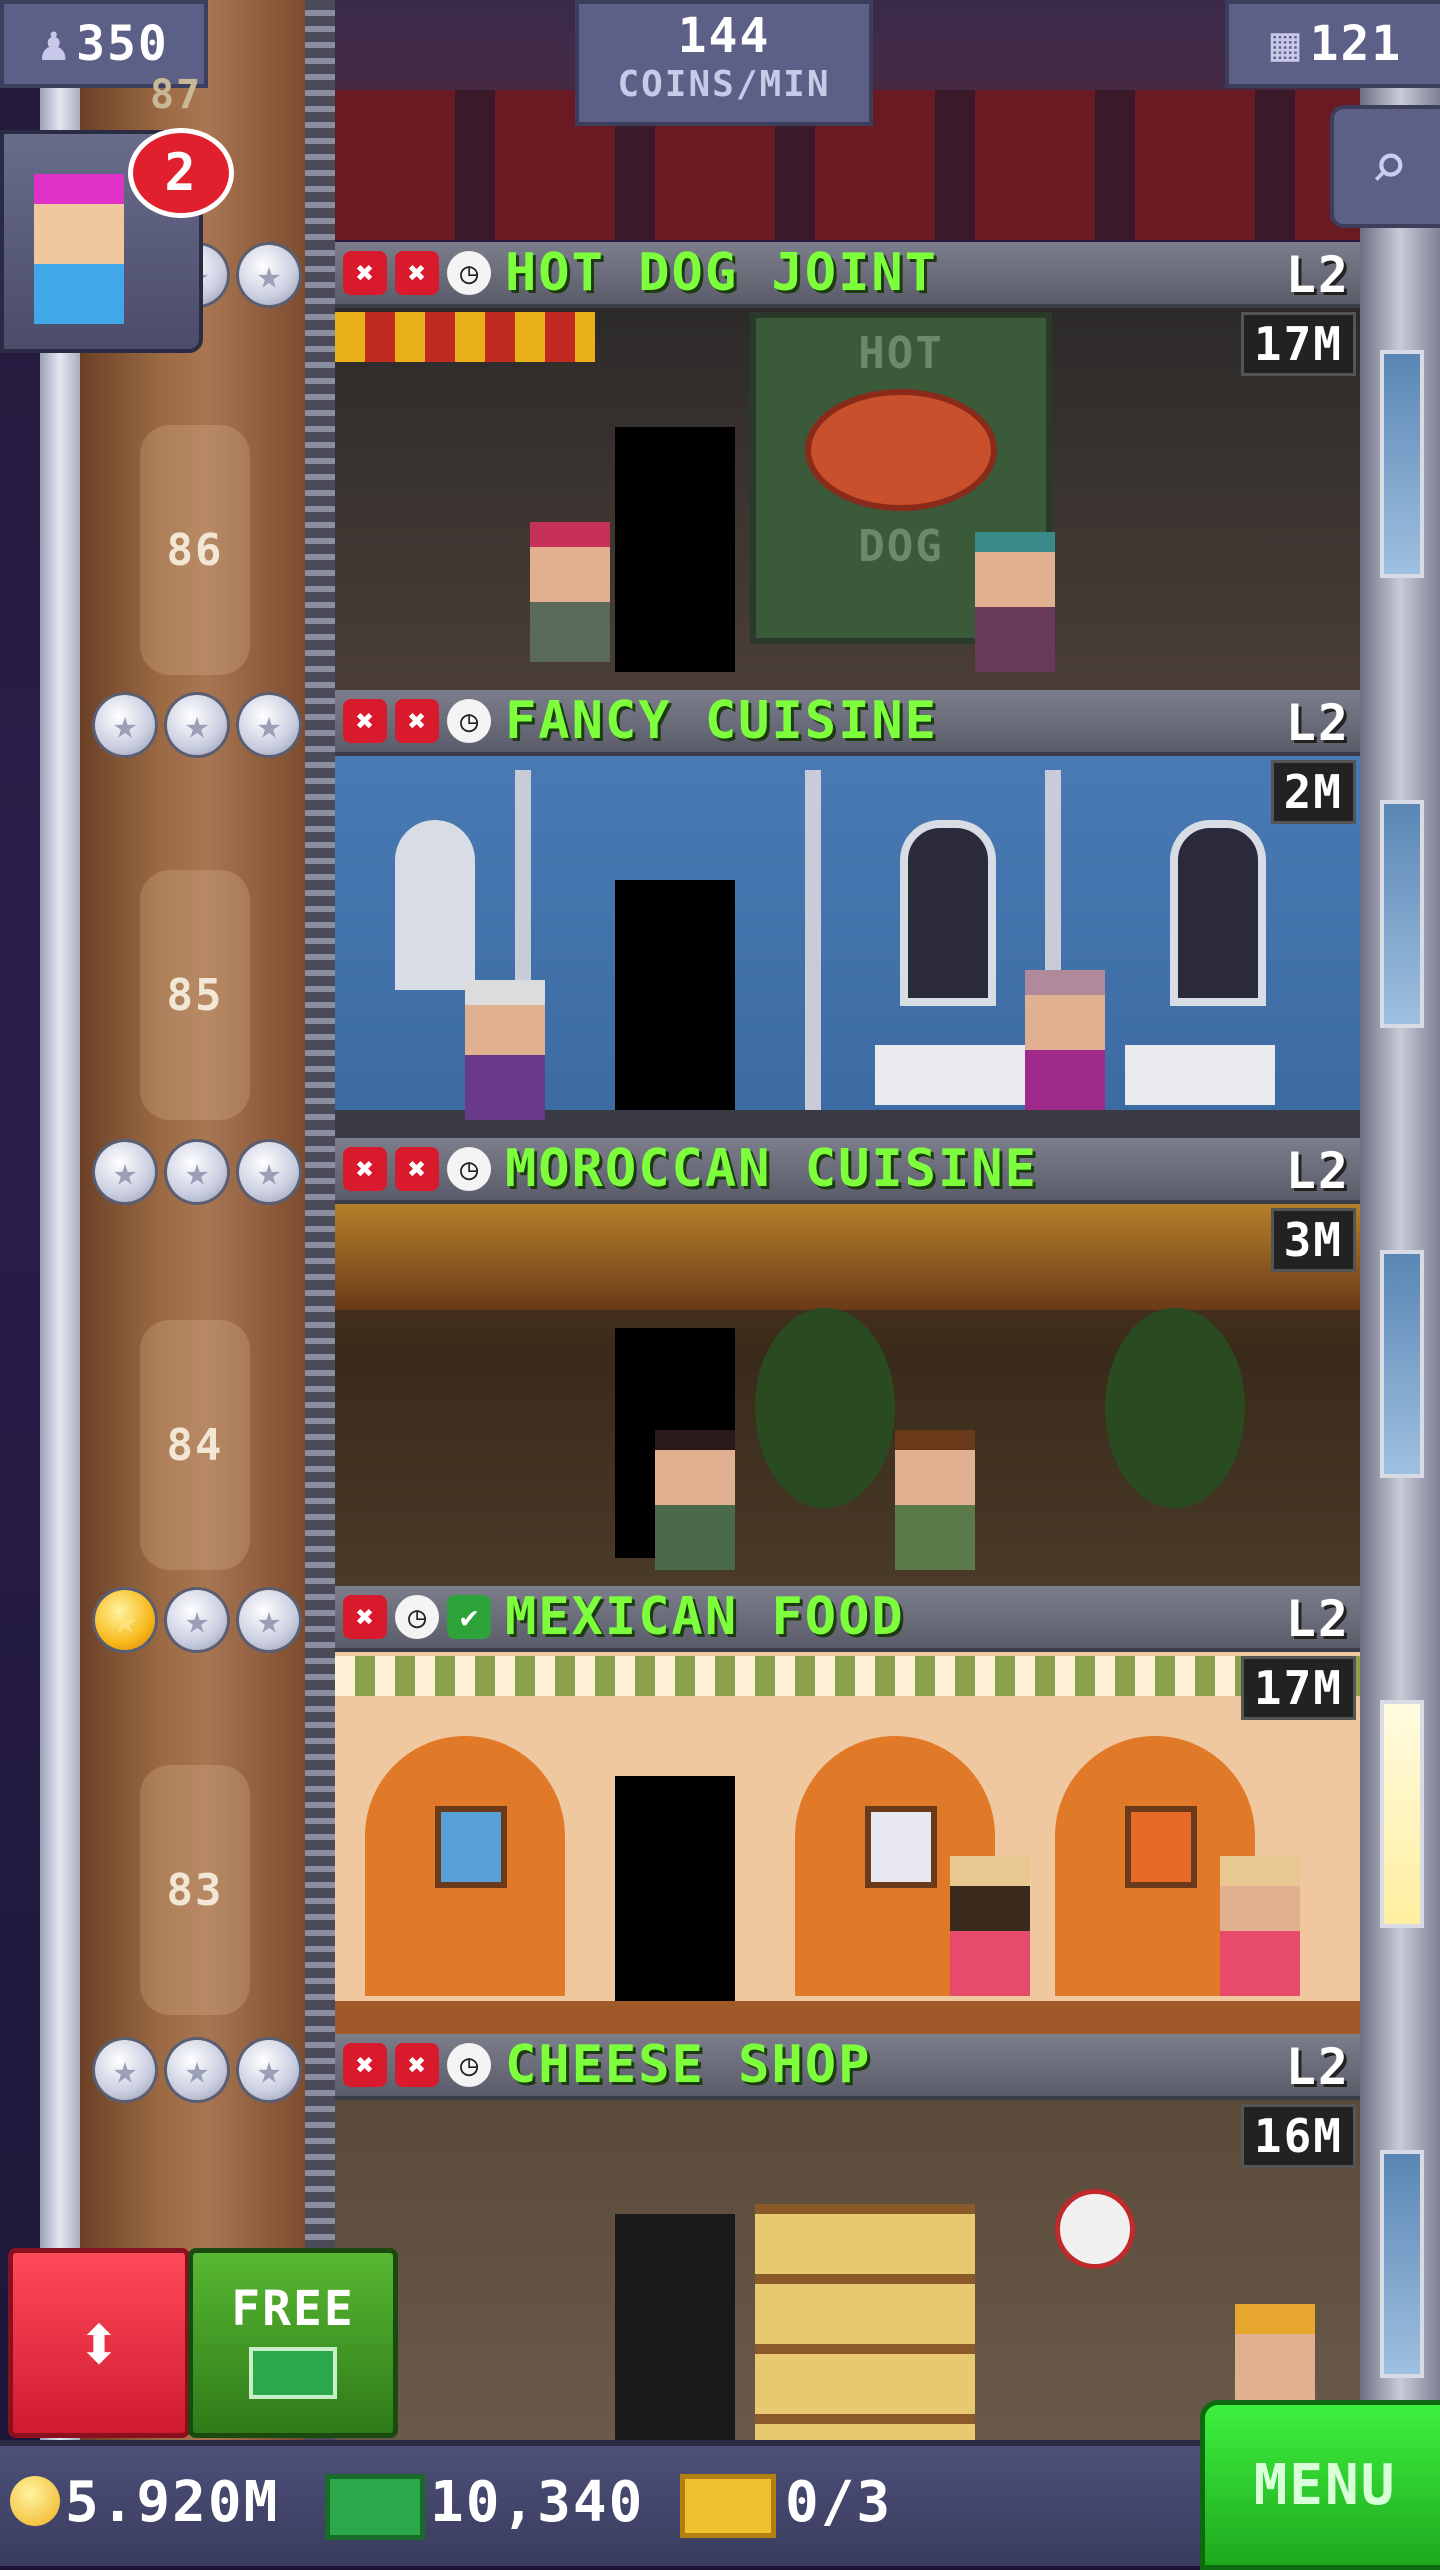 The width and height of the screenshot is (1440, 2570). I want to click on floor-fancy-cuisine: ✖ ✖ ◷ FANCY CUISINE L2 2M, so click(847, 914).